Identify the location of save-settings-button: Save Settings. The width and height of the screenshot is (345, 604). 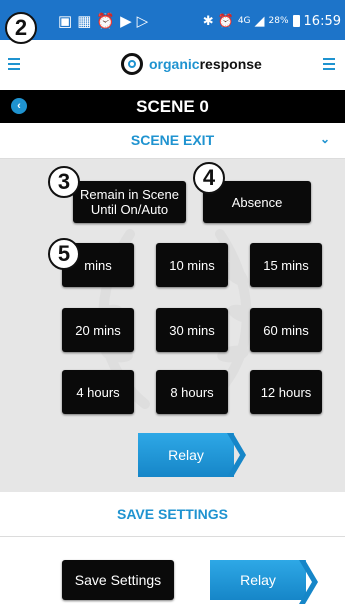
(118, 580).